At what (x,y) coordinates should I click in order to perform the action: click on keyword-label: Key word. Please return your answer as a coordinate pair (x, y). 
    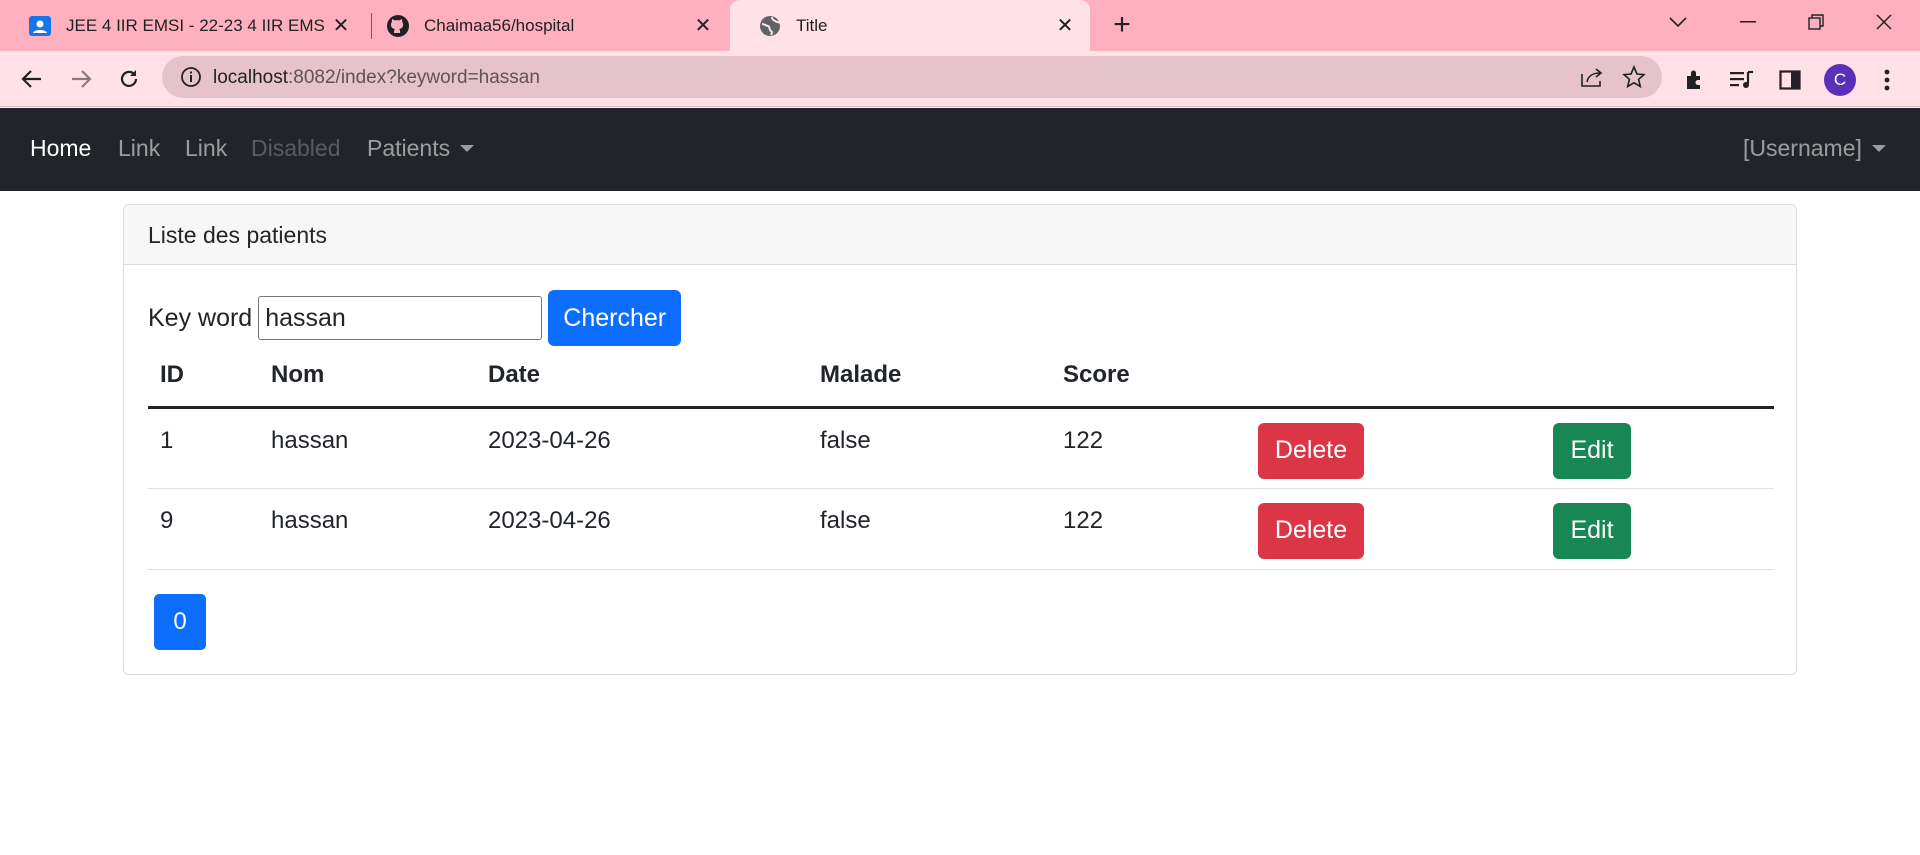
    Looking at the image, I should click on (200, 317).